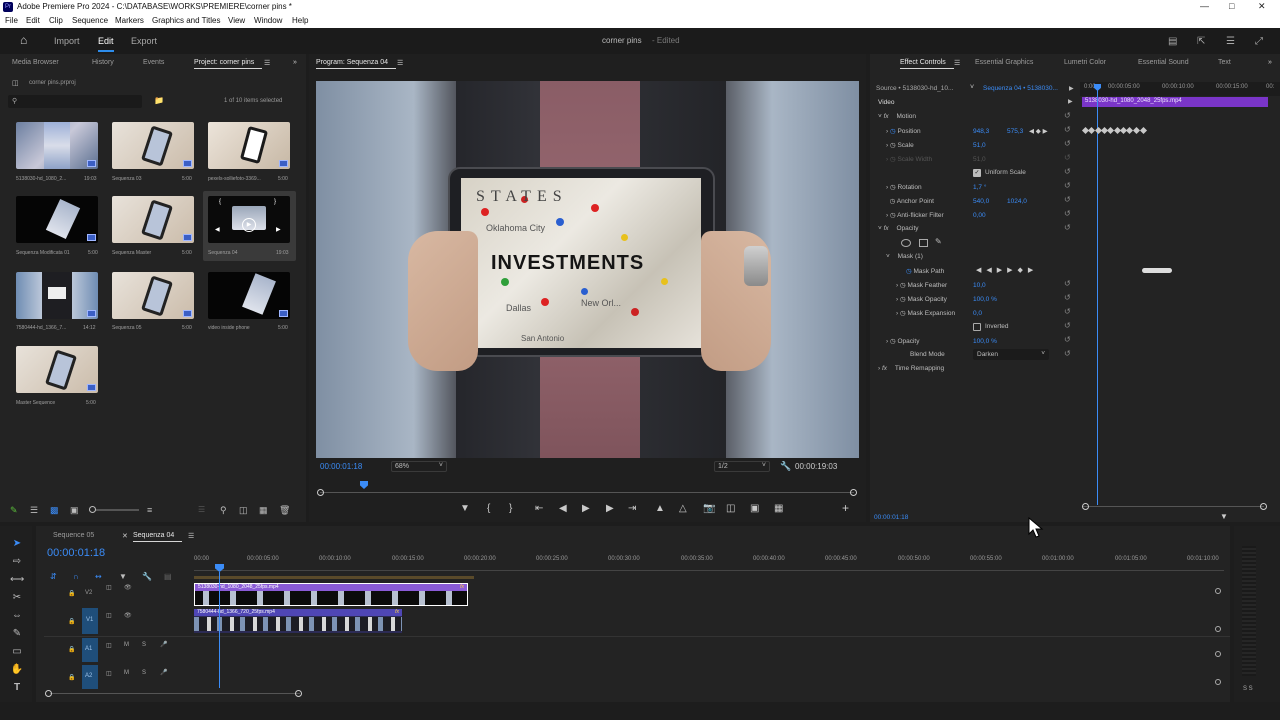 This screenshot has height=720, width=1280. I want to click on timeline-timecode: 00:00:01:18, so click(76, 553).